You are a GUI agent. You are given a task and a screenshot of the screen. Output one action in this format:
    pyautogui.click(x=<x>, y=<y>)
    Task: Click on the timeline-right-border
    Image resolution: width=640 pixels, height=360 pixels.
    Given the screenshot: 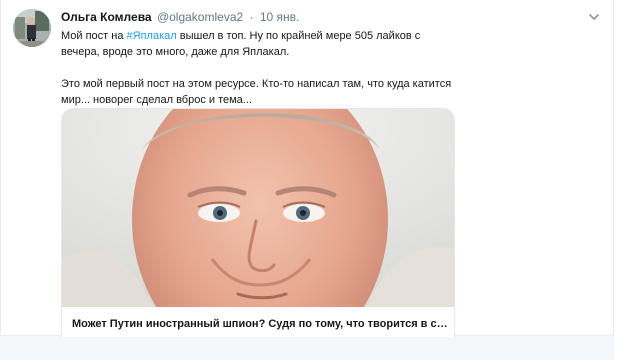 What is the action you would take?
    pyautogui.click(x=613, y=180)
    